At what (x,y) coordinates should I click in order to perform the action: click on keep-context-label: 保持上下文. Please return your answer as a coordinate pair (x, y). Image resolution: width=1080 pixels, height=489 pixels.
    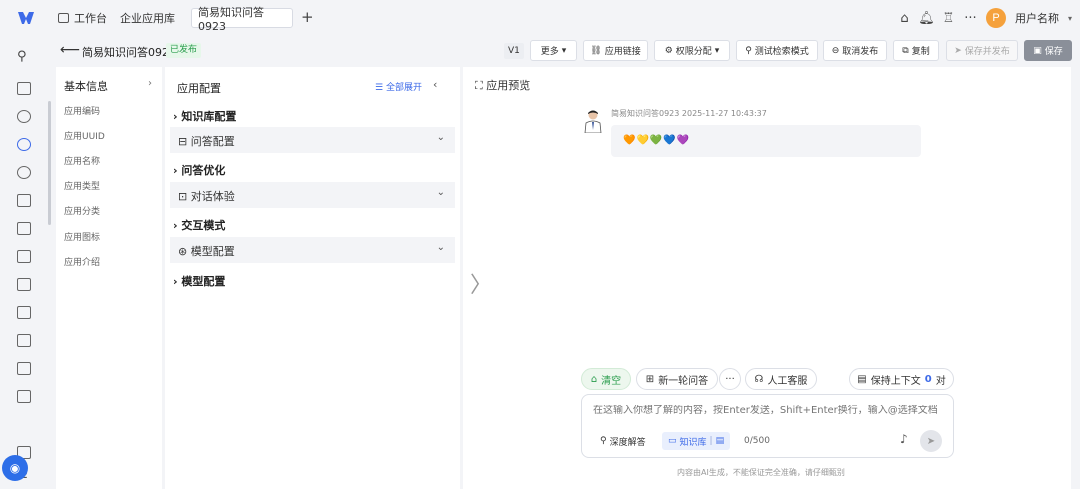
    Looking at the image, I should click on (895, 381).